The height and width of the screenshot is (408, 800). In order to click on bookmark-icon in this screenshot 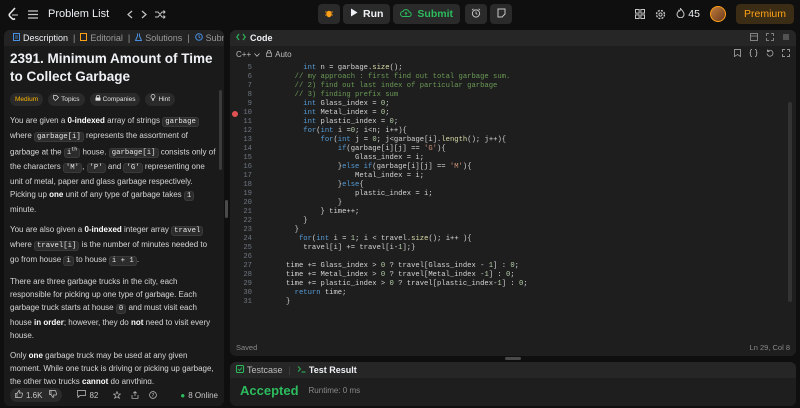, I will do `click(737, 54)`.